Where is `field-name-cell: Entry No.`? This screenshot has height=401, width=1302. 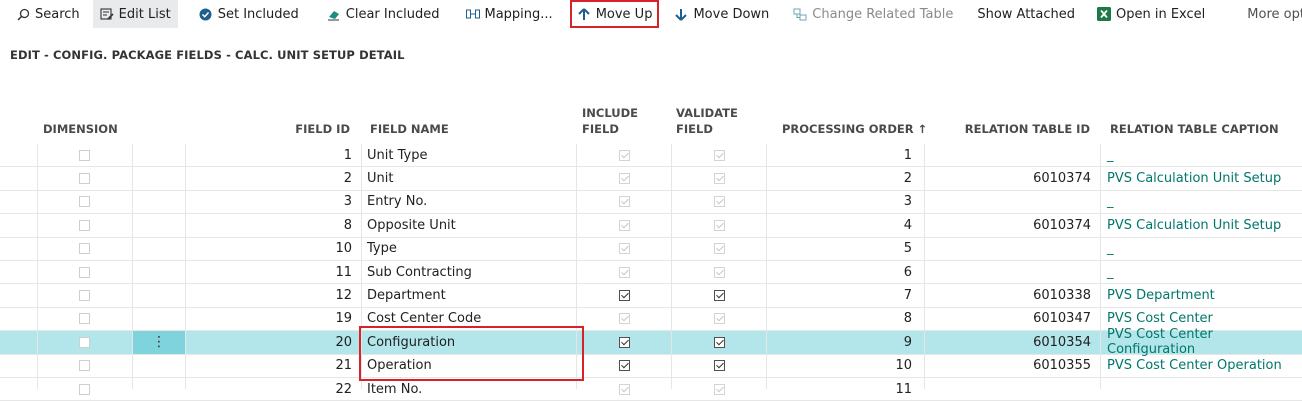
field-name-cell: Entry No. is located at coordinates (469, 202).